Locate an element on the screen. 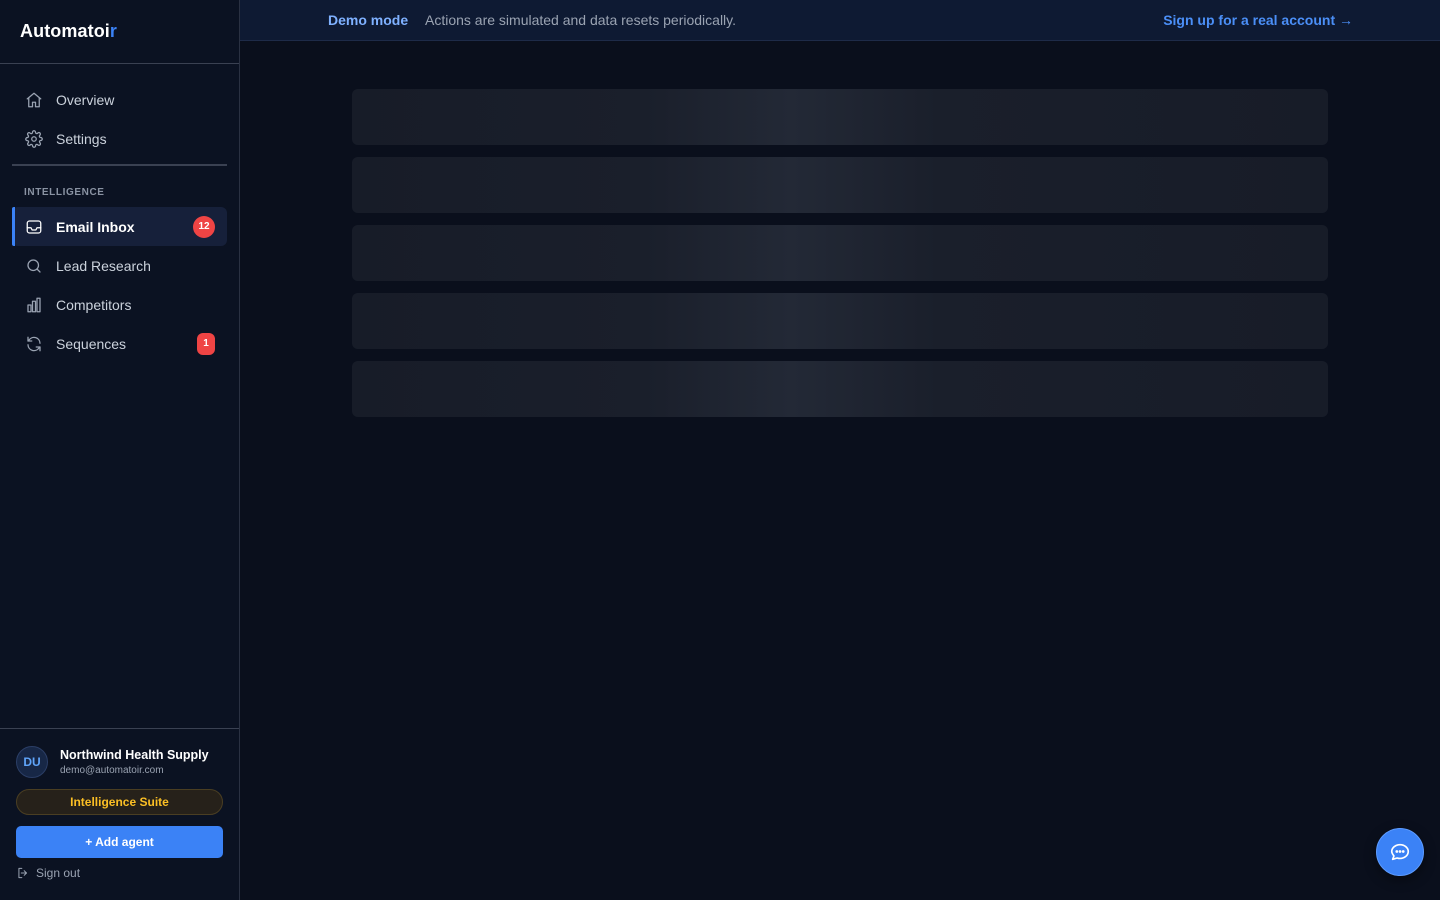 This screenshot has width=1440, height=900. sidebar-item-label: Sequences is located at coordinates (91, 343).